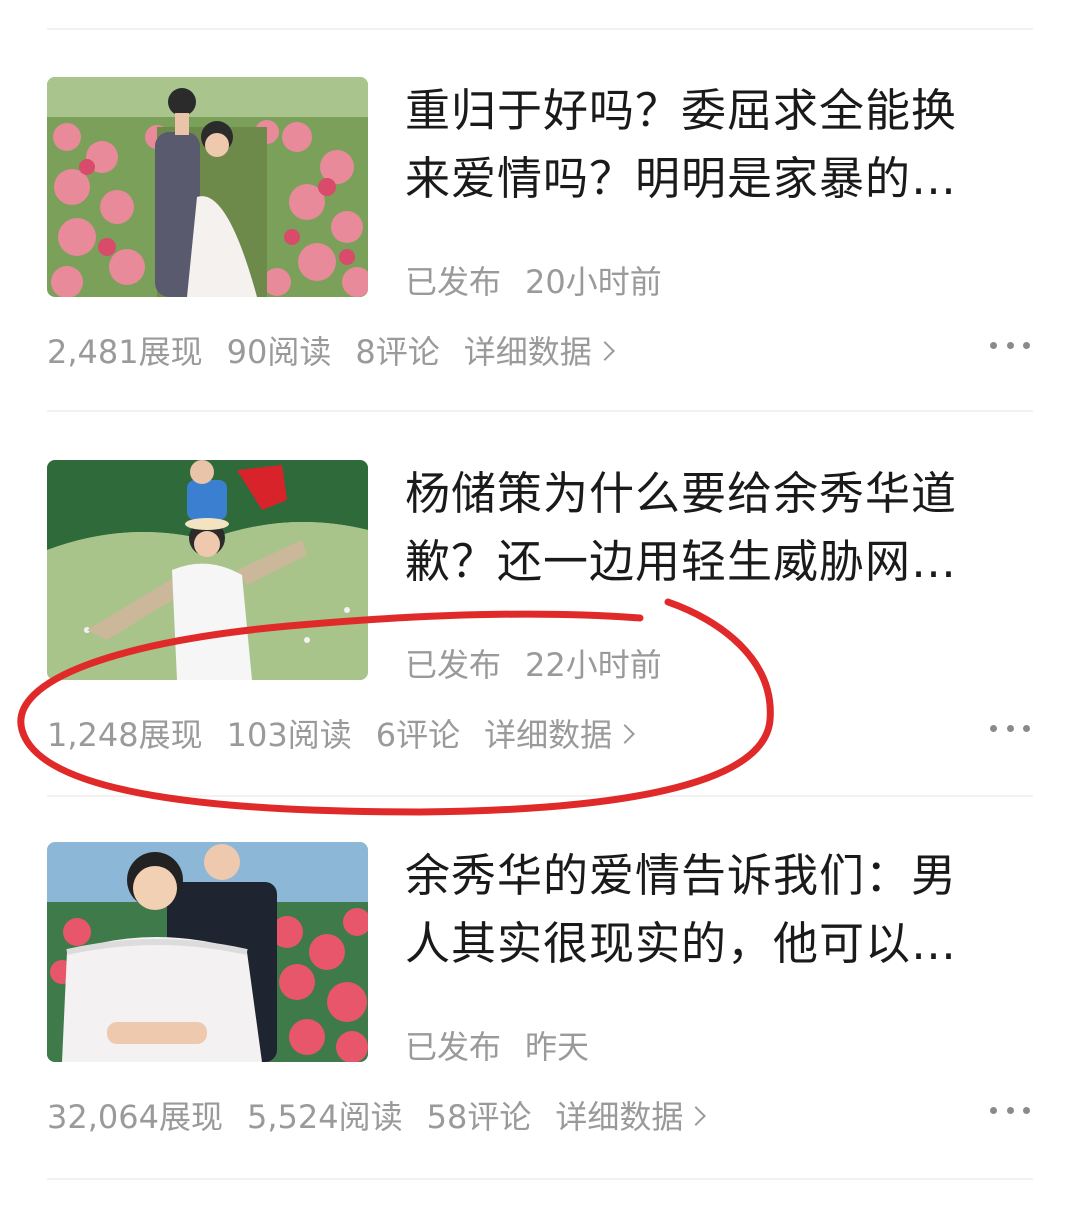 The width and height of the screenshot is (1080, 1224). I want to click on bottom-divider, so click(540, 1179).